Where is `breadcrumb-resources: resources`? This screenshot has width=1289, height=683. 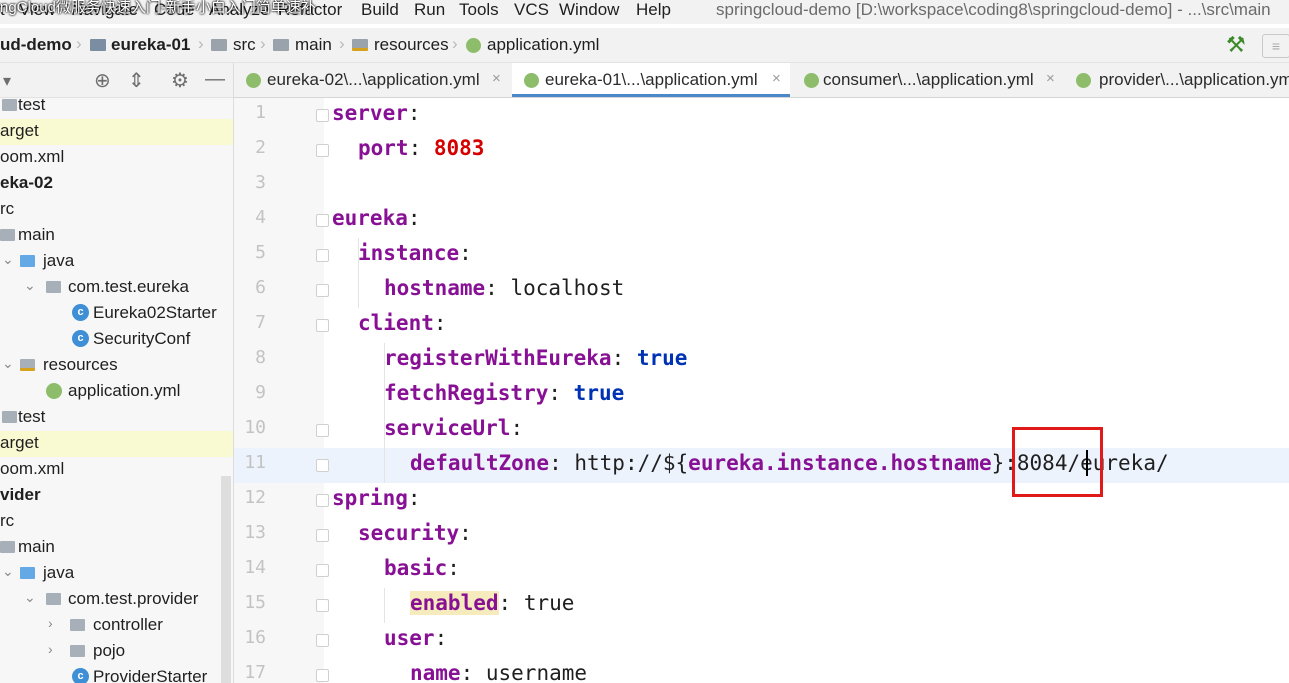 breadcrumb-resources: resources is located at coordinates (411, 45).